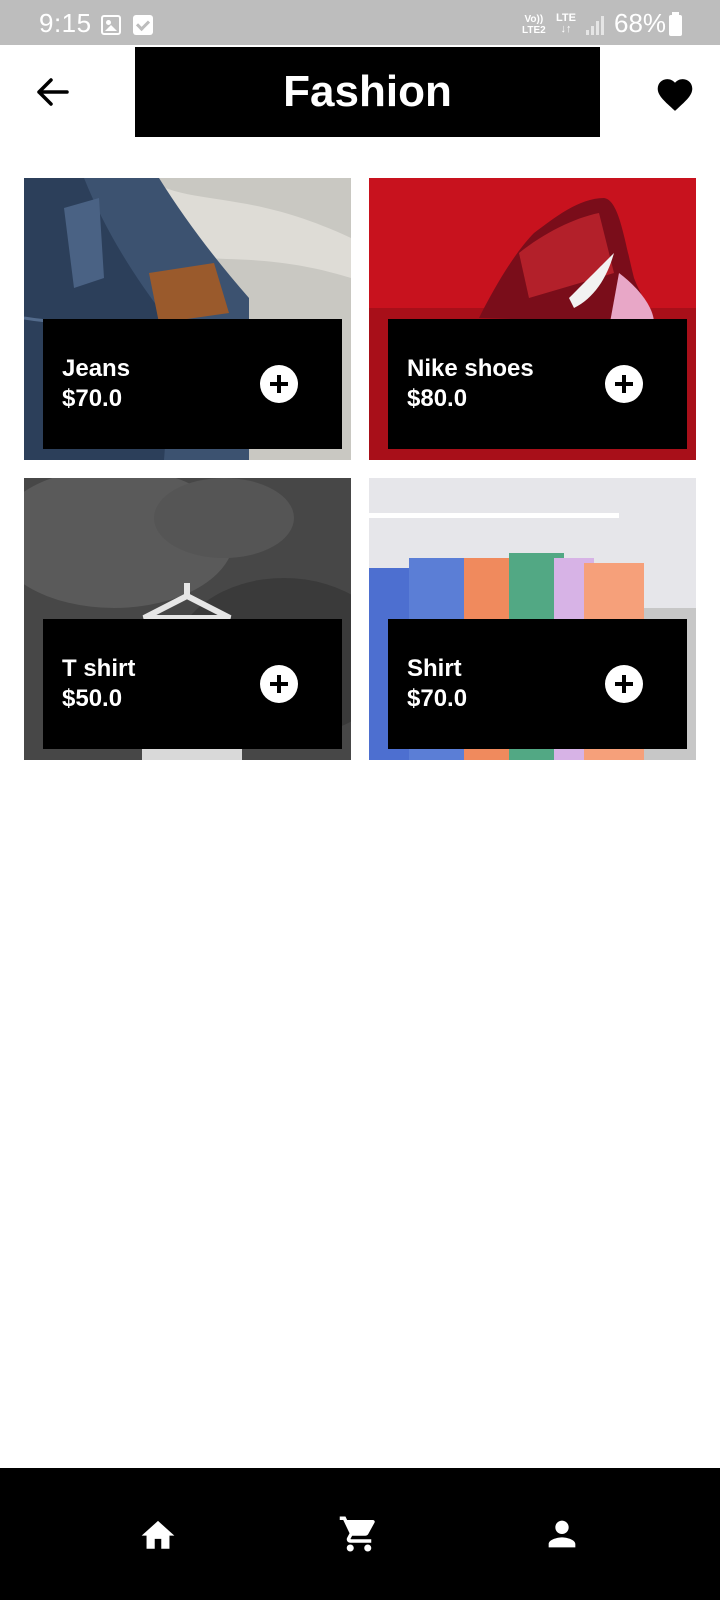  I want to click on cart-icon, so click(357, 1534).